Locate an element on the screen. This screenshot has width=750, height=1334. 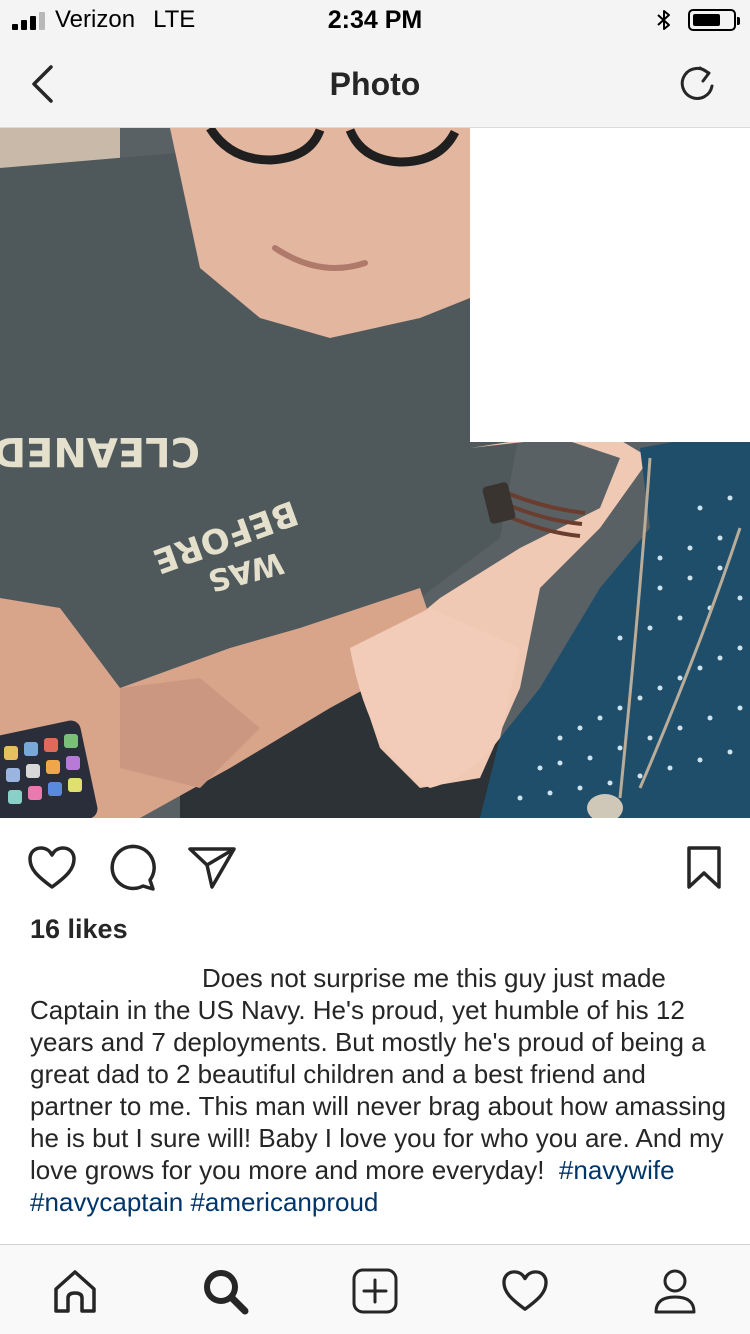
hashtag-link: #navywife is located at coordinates (617, 1170).